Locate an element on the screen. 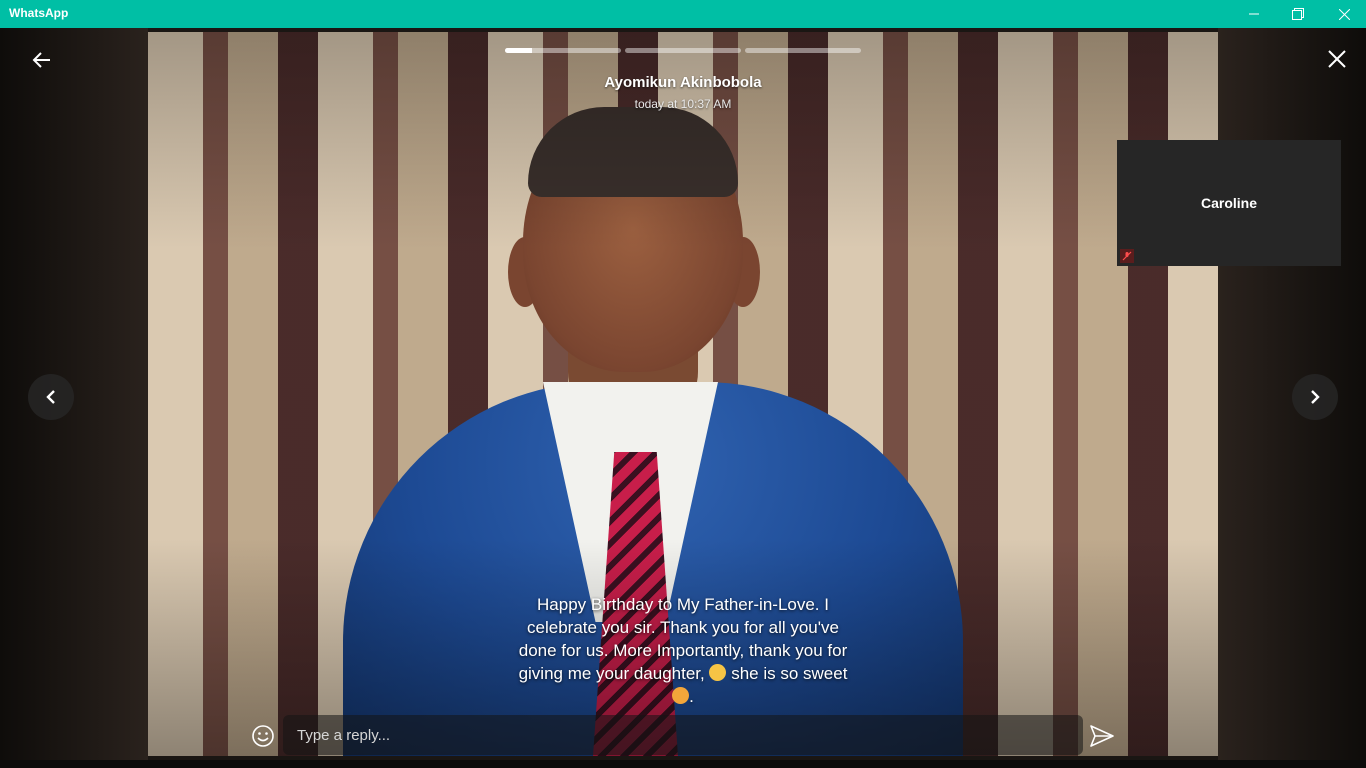 The width and height of the screenshot is (1366, 768). status-progress is located at coordinates (683, 50).